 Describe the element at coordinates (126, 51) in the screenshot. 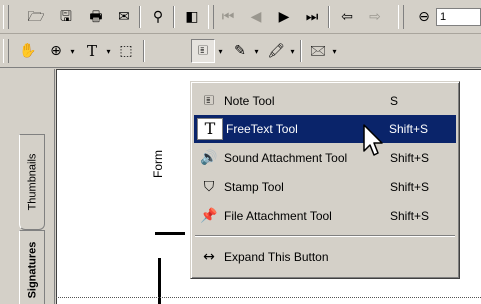

I see `graphics-select-tool-icon: ⬚` at that location.